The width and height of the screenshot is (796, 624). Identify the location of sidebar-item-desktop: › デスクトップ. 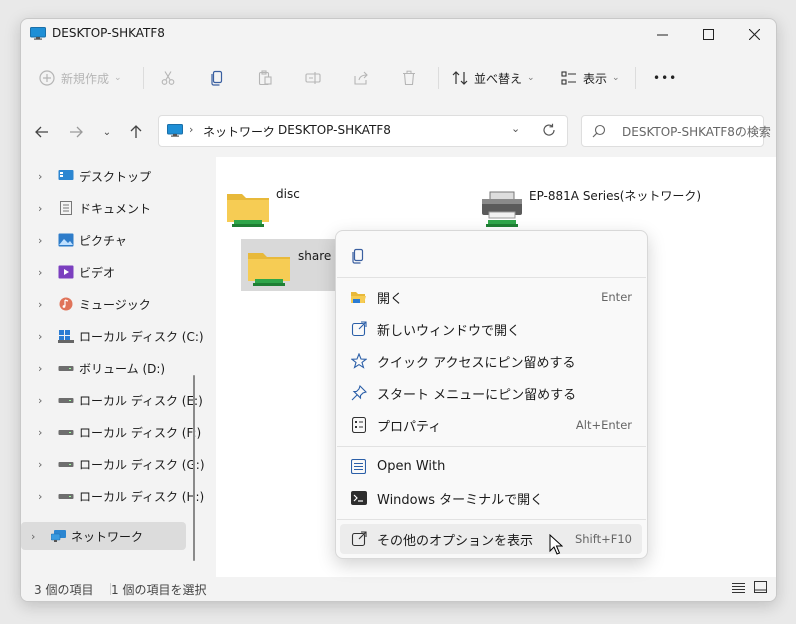
(103, 176).